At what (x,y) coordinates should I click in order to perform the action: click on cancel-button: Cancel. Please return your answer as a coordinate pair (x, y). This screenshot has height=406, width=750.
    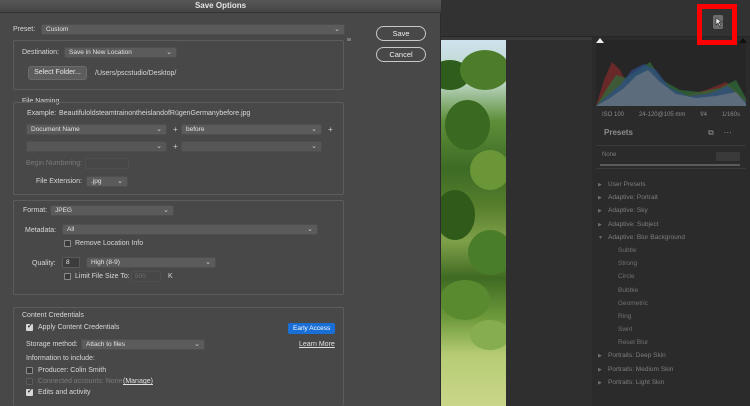
    Looking at the image, I should click on (401, 54).